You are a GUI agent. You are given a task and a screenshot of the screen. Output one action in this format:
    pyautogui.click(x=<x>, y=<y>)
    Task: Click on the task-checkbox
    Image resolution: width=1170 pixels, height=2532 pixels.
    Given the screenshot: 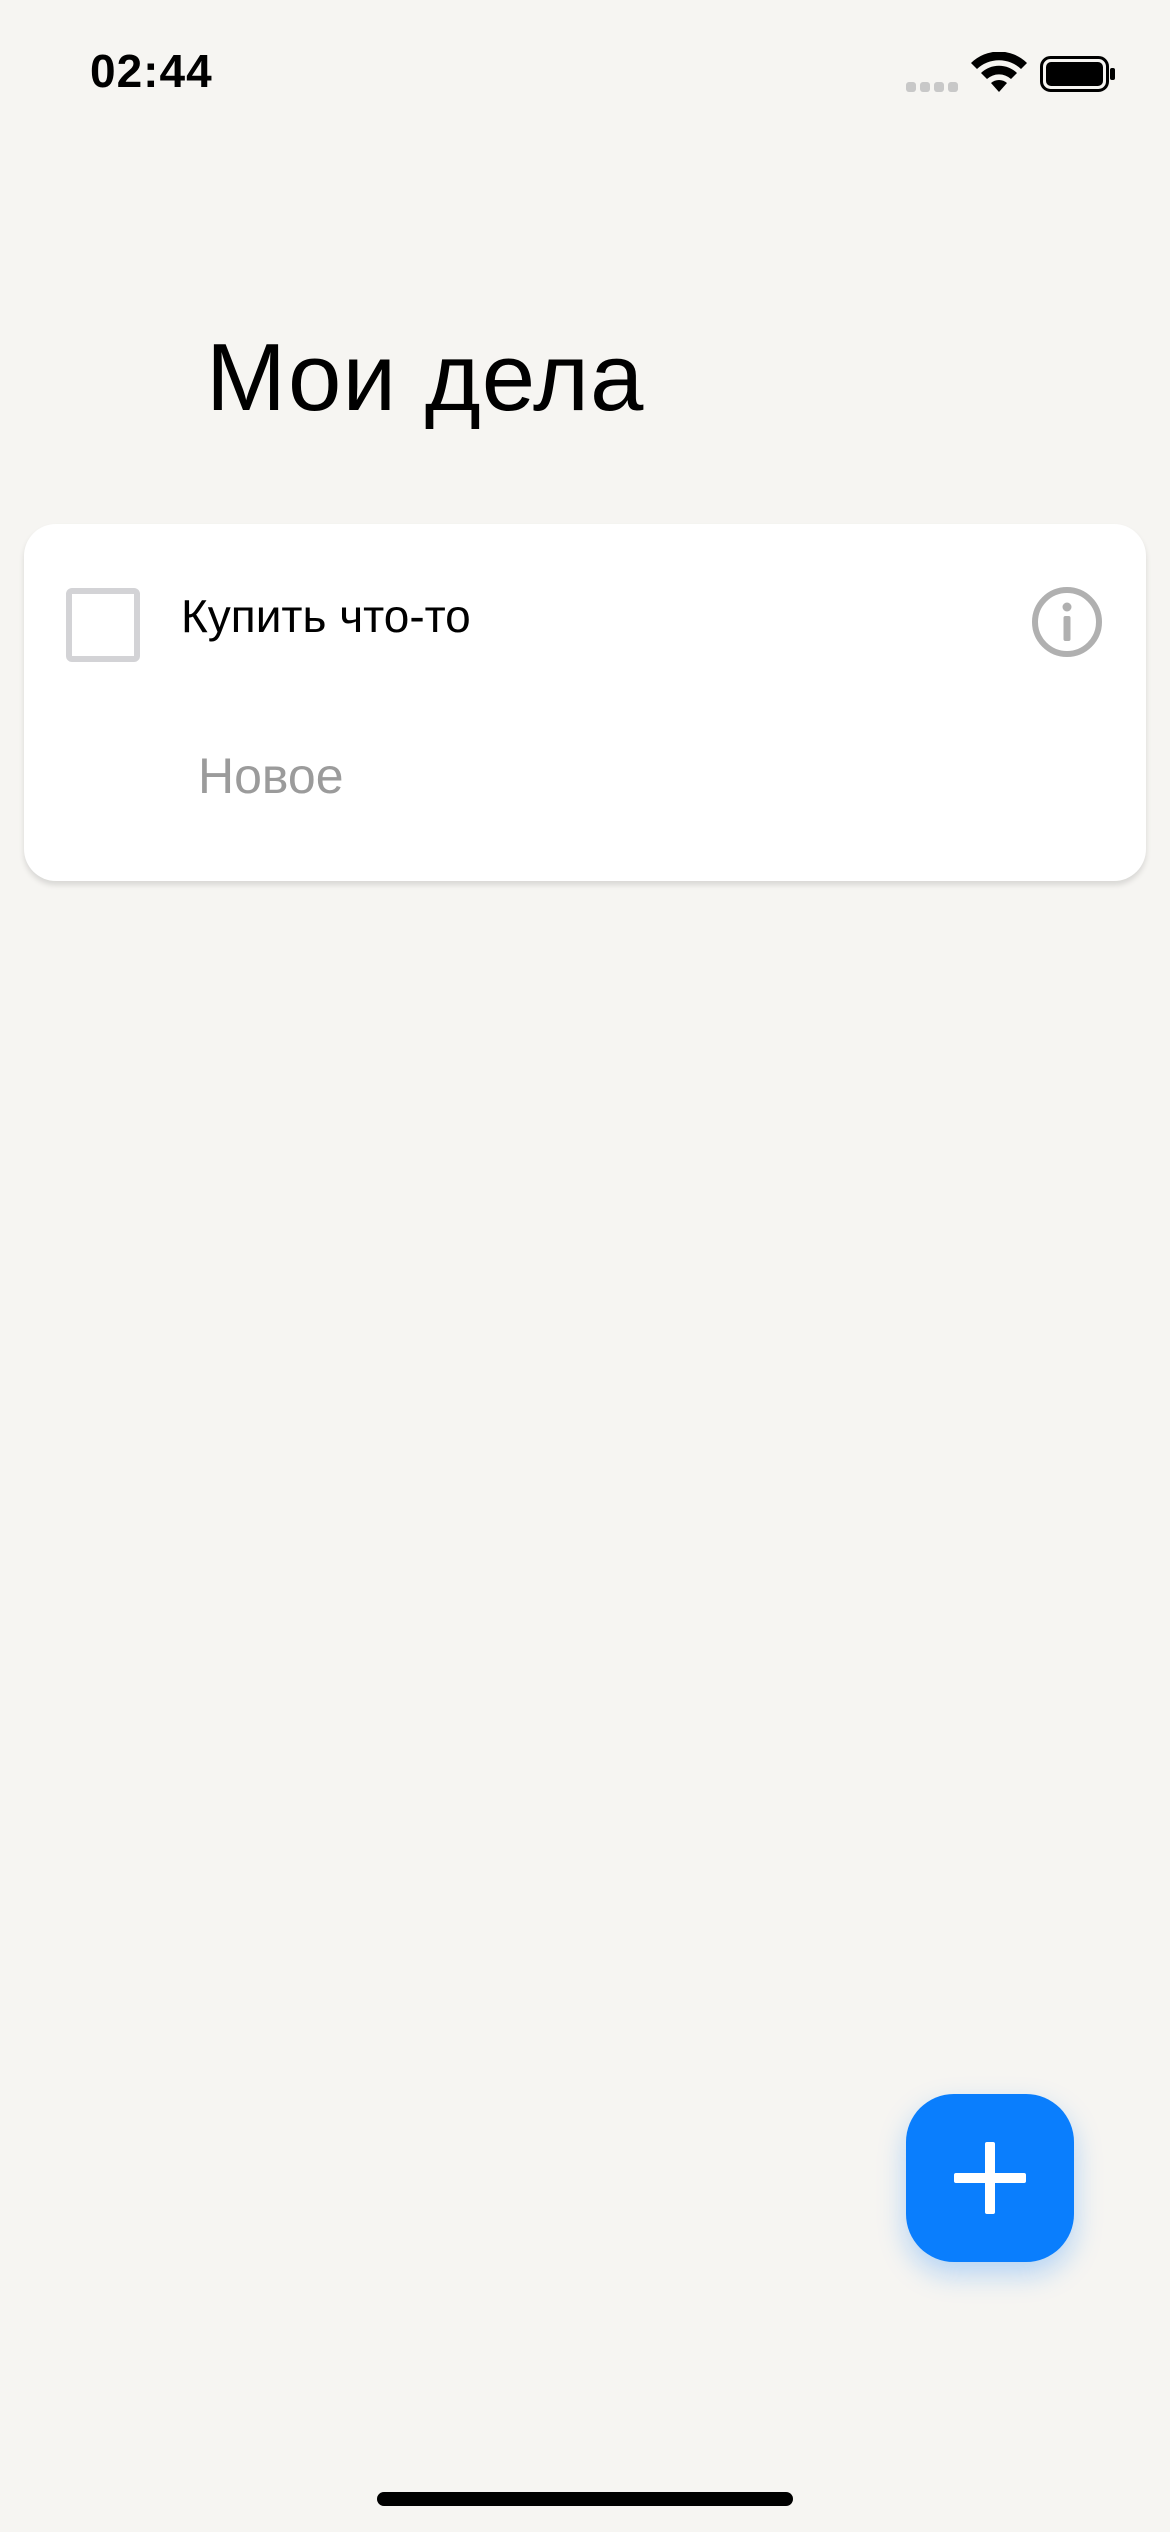 What is the action you would take?
    pyautogui.click(x=103, y=625)
    